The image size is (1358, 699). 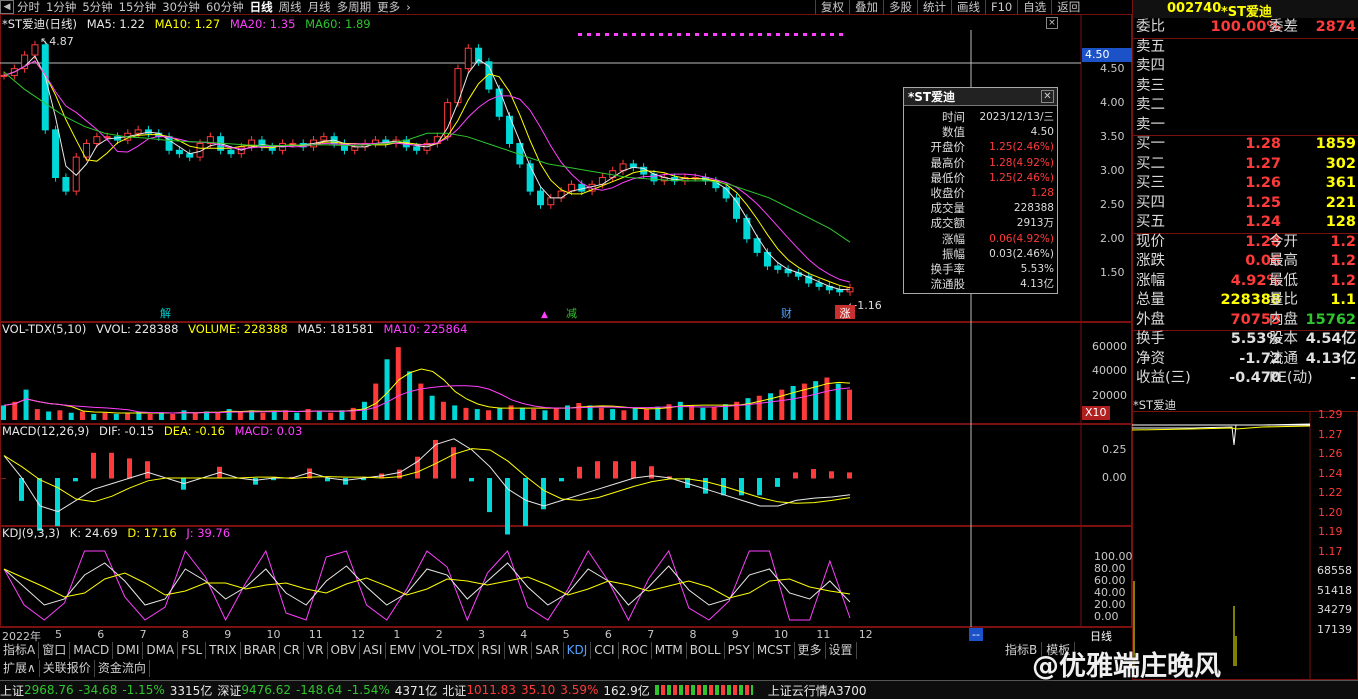 I want to click on tool-1: 叠加, so click(x=866, y=7).